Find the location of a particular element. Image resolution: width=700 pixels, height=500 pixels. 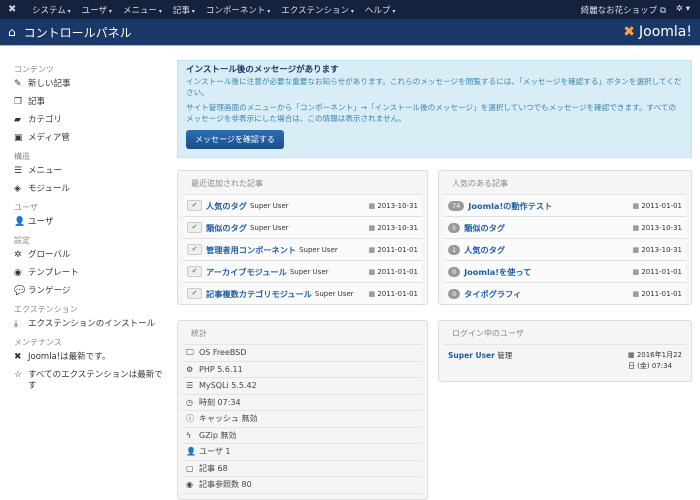

sidebar-item: ◉ テンプレート is located at coordinates (92, 273).